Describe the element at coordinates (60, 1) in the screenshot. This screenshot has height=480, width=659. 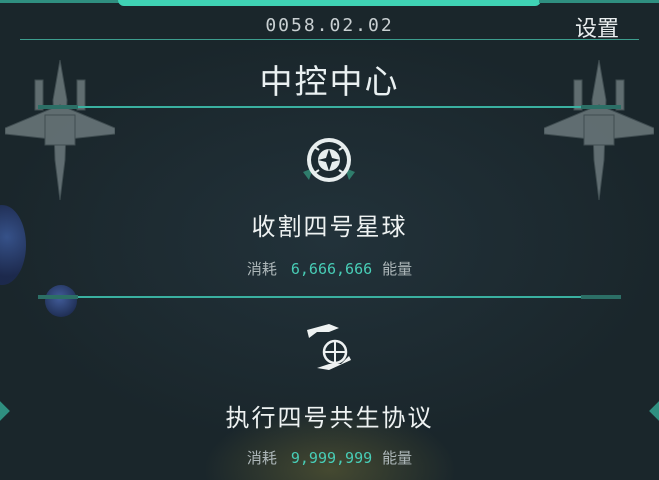
I see `top-bar-wing-left` at that location.